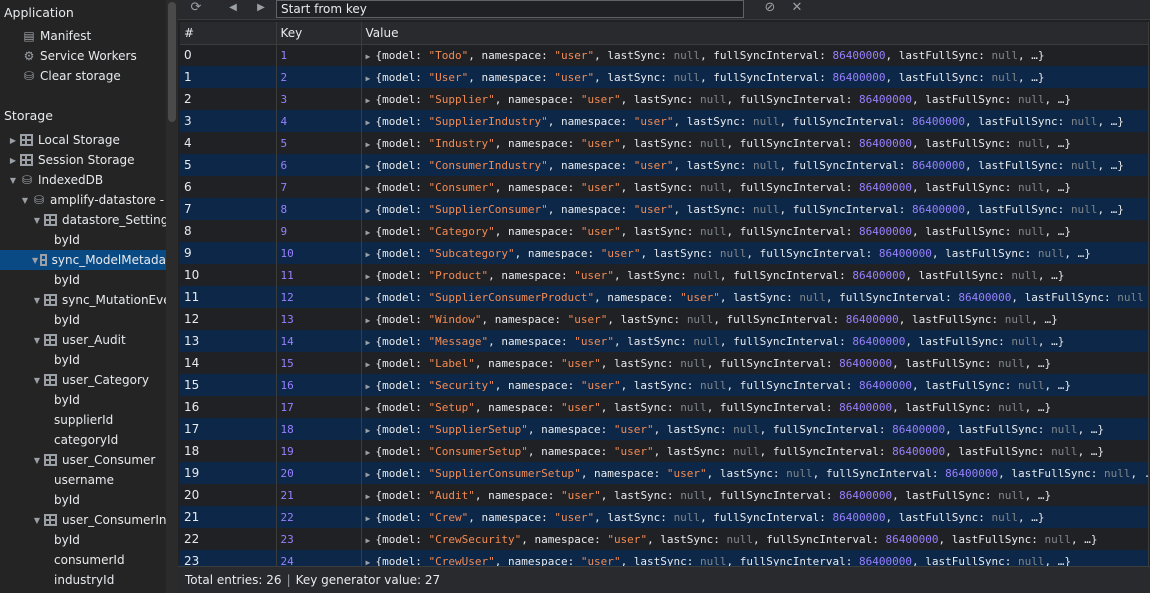  Describe the element at coordinates (319, 319) in the screenshot. I see `row-key: 13` at that location.